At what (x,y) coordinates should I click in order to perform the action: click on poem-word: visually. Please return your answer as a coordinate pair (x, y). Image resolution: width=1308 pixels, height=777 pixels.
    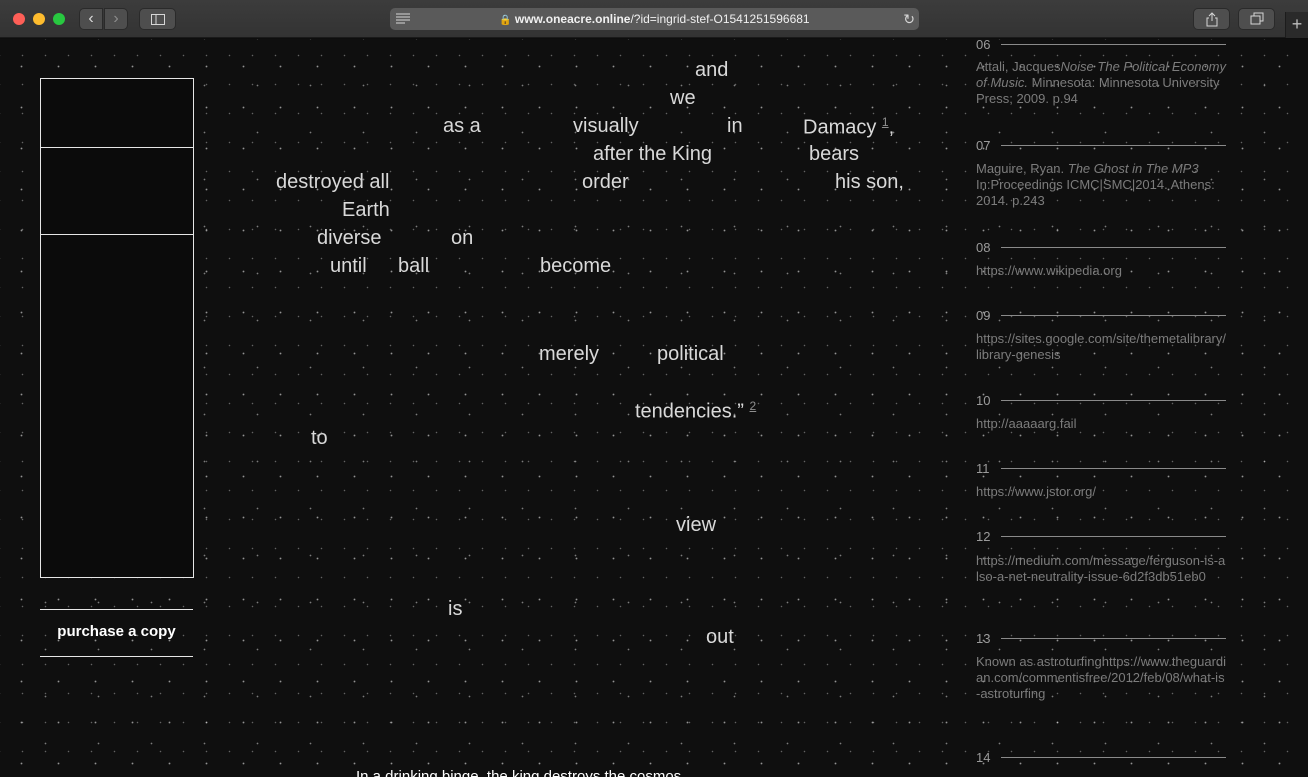
    Looking at the image, I should click on (606, 126).